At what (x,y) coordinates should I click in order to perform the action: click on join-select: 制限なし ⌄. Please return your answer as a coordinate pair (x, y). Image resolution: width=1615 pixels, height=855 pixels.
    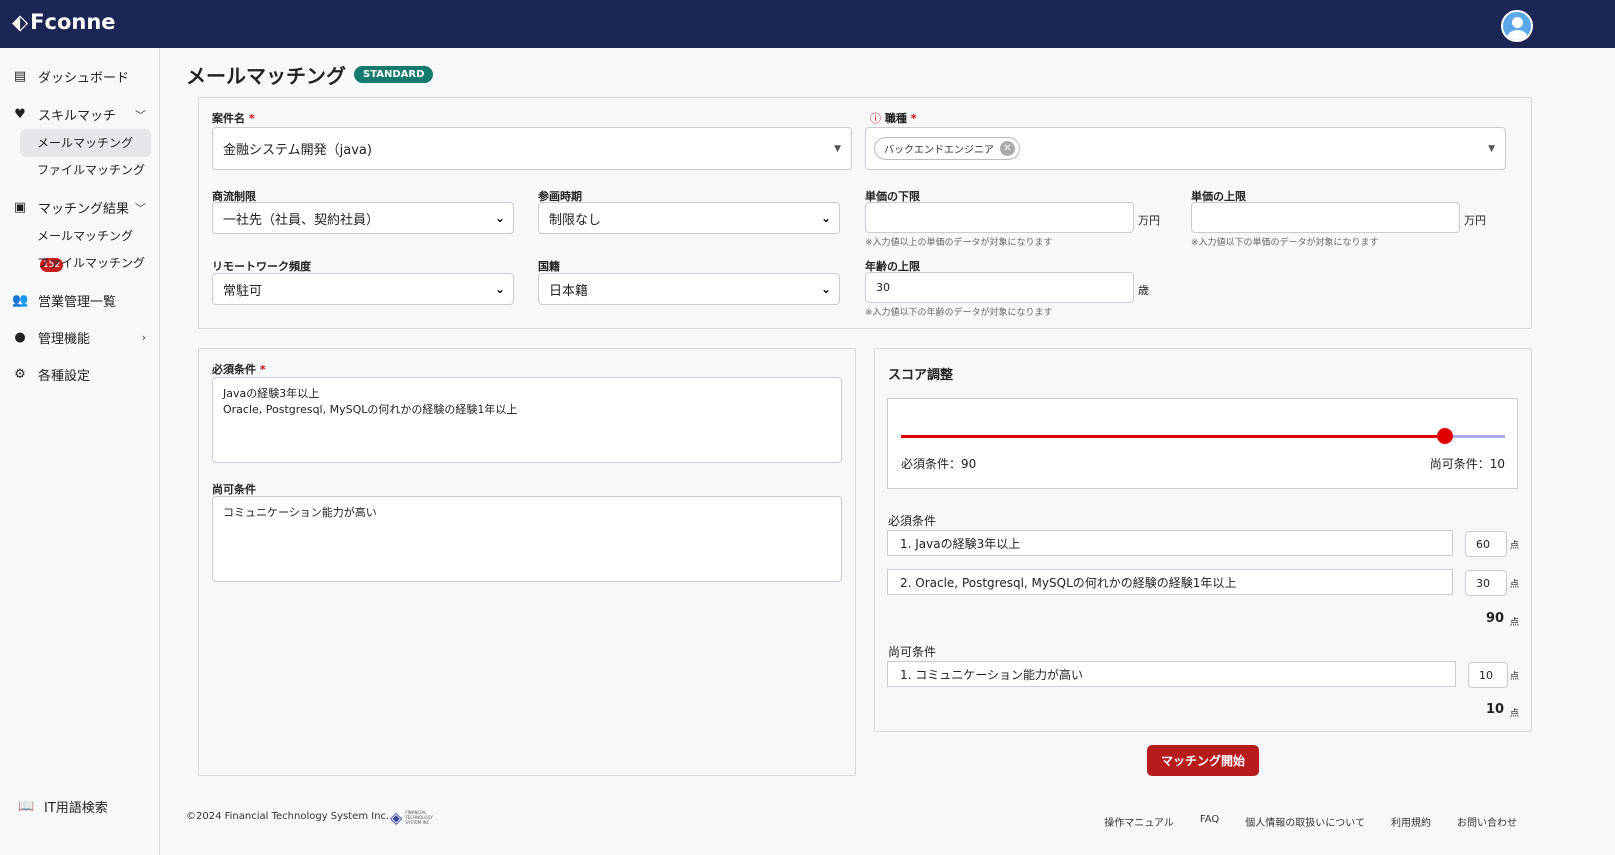
    Looking at the image, I should click on (689, 218).